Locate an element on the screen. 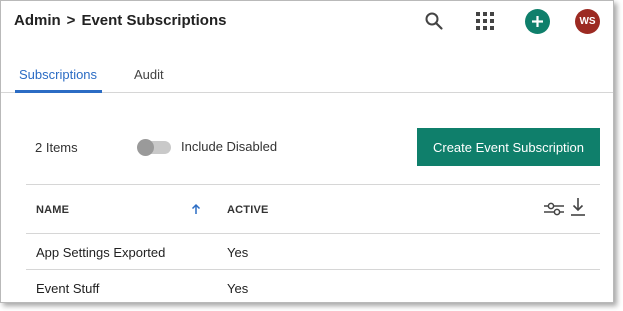  page-title: Event Subscriptions is located at coordinates (154, 20).